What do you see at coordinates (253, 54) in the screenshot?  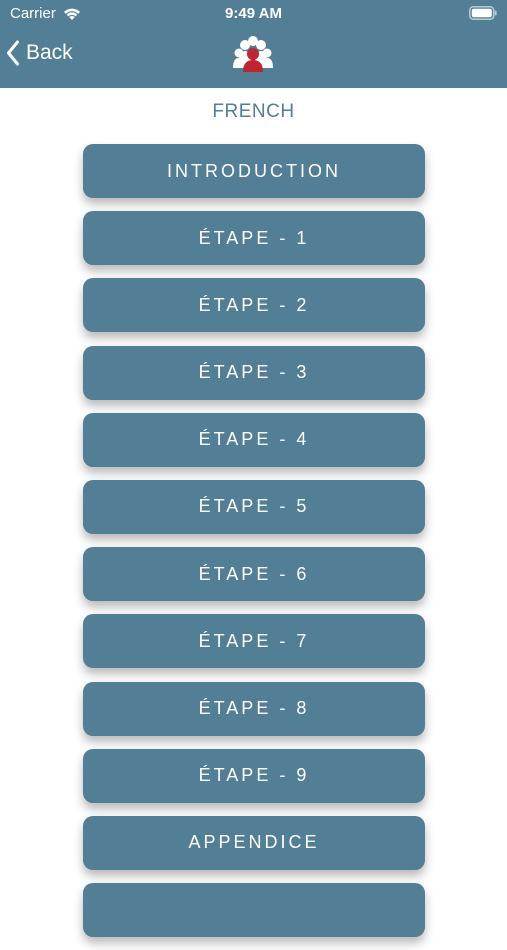 I see `people-group-logo-icon` at bounding box center [253, 54].